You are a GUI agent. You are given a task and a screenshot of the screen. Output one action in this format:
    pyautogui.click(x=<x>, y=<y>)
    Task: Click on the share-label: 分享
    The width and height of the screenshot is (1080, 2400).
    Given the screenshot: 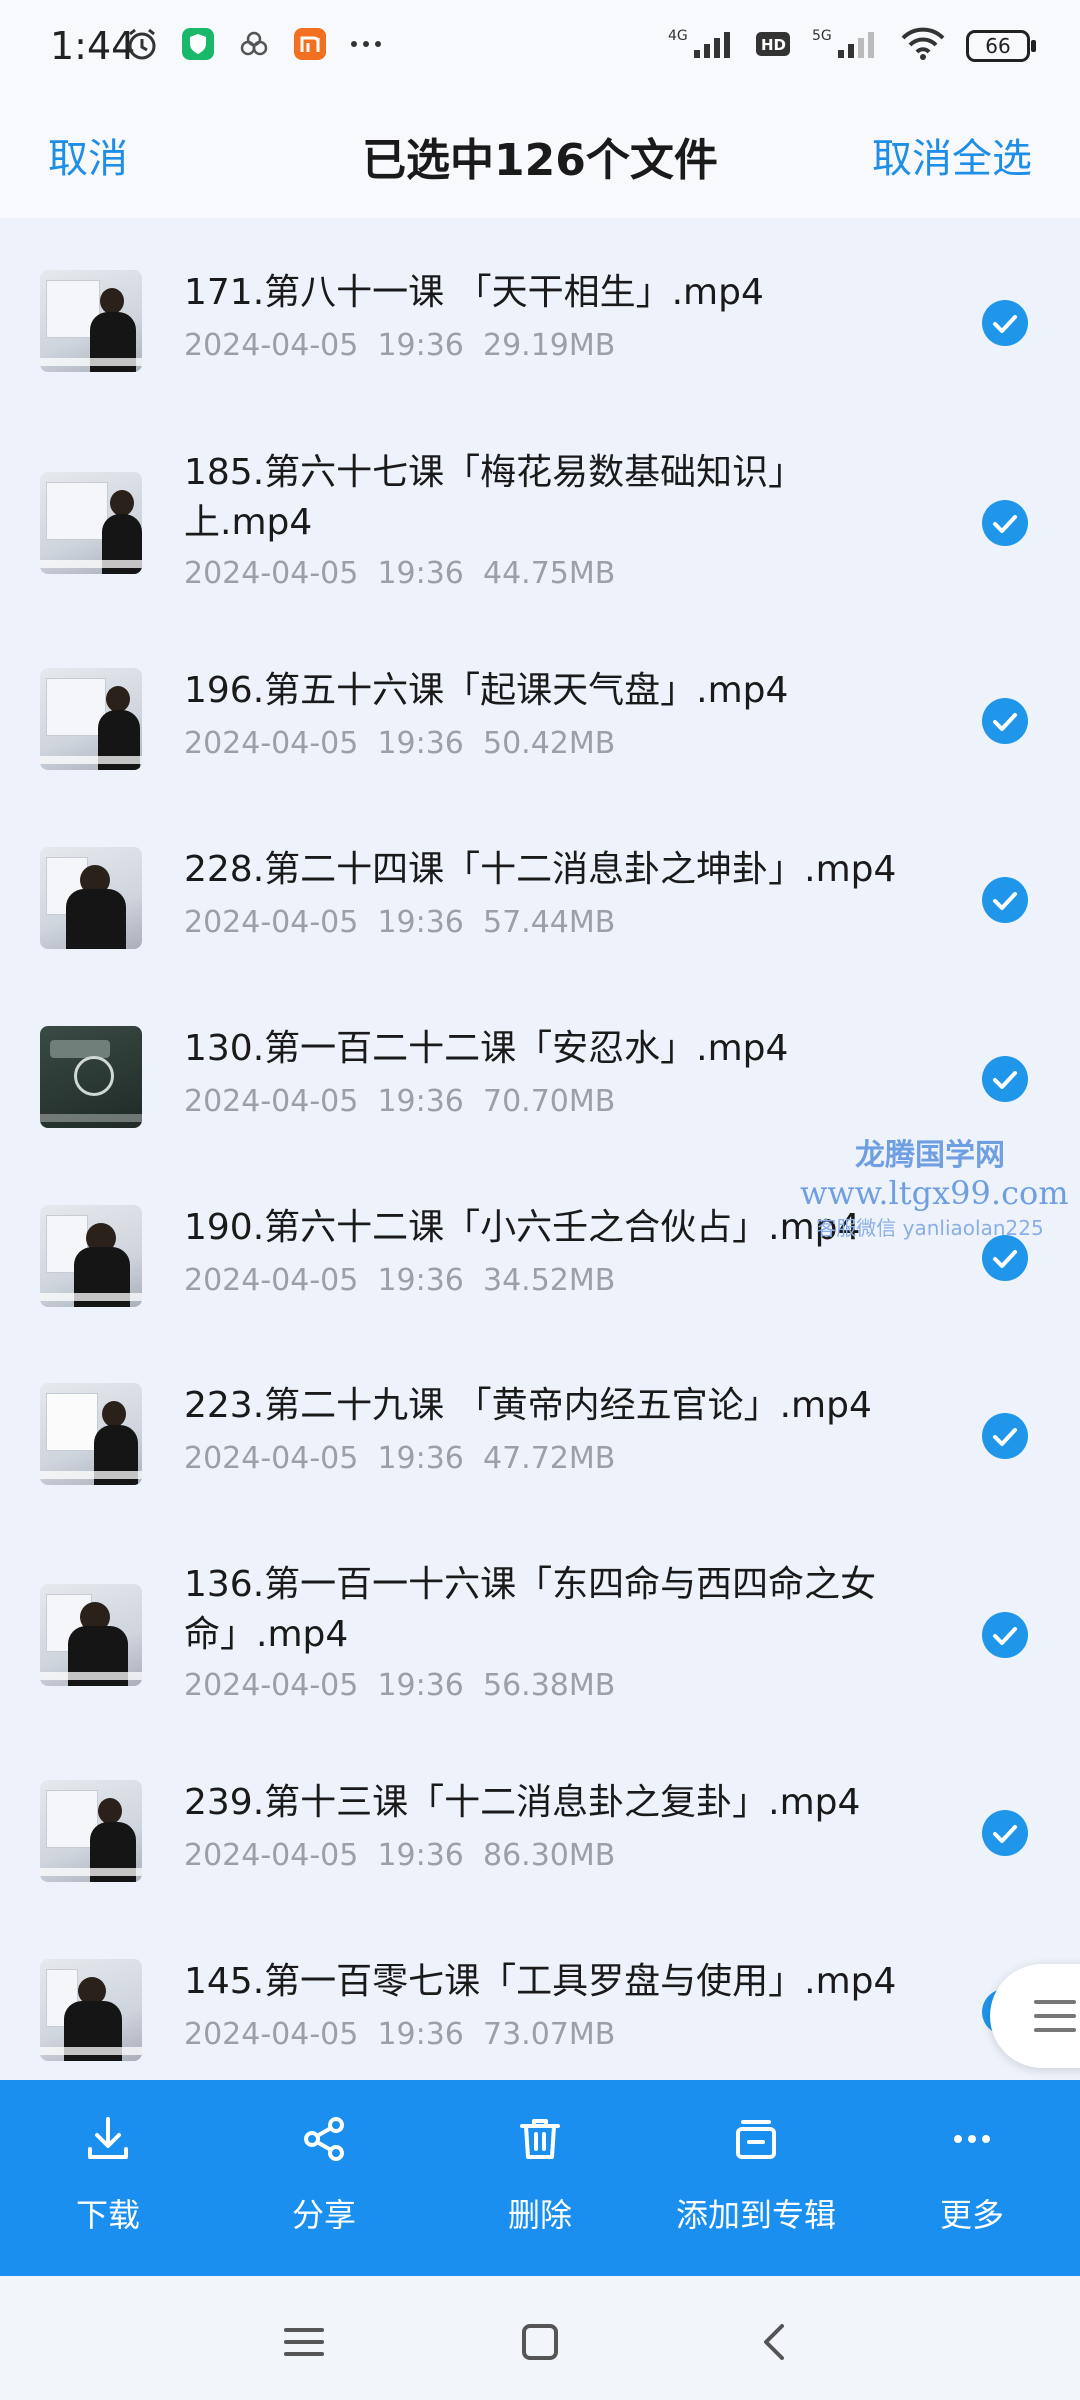 What is the action you would take?
    pyautogui.click(x=323, y=2215)
    